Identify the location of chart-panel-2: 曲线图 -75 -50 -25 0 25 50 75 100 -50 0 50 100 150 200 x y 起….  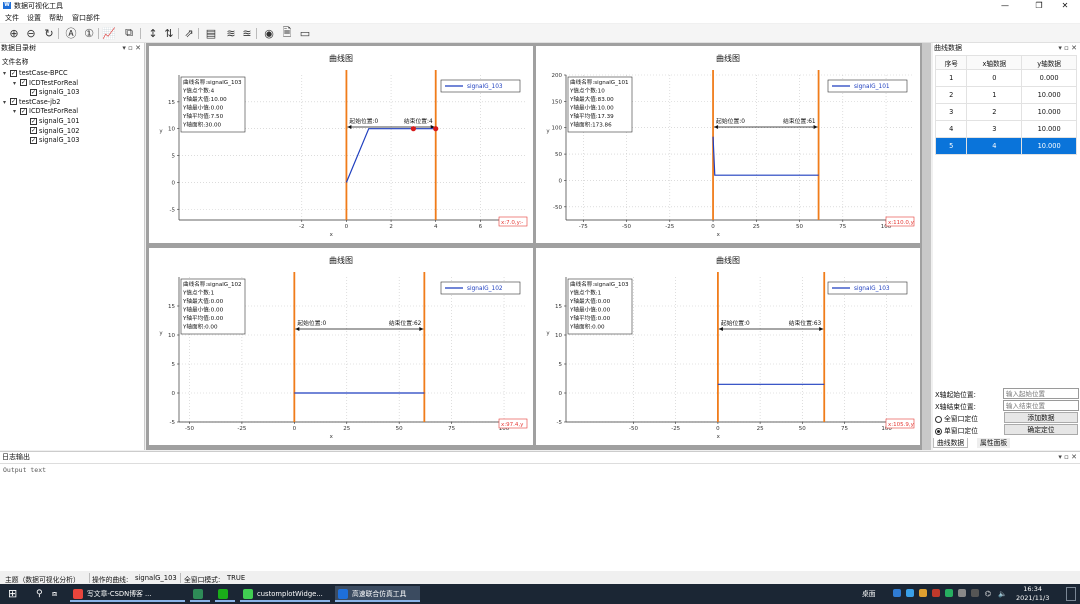
(728, 144).